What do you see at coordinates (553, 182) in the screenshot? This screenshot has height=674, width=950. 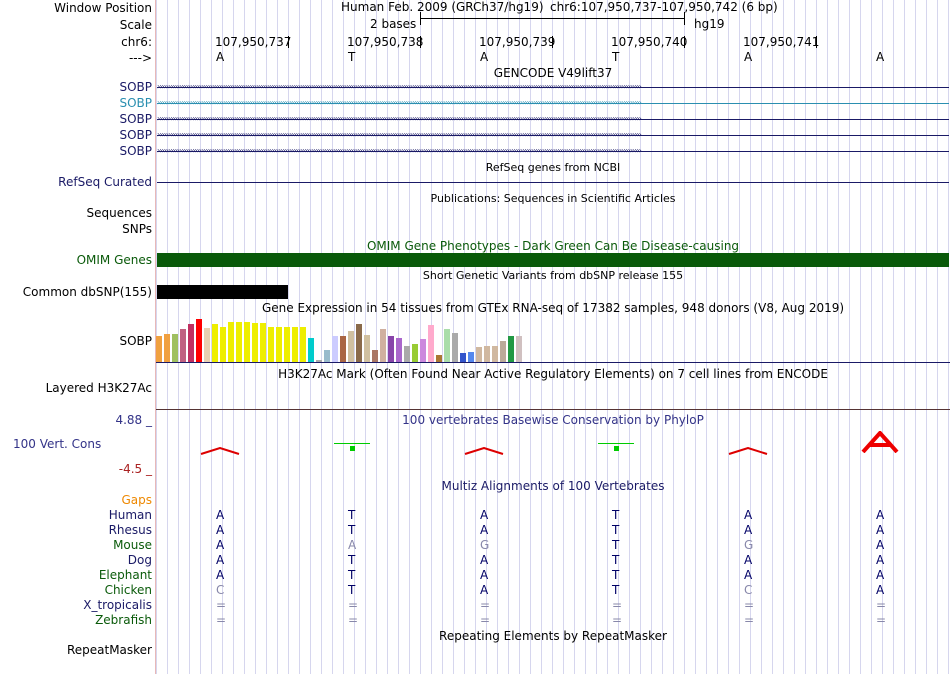 I see `refseq-gene-line` at bounding box center [553, 182].